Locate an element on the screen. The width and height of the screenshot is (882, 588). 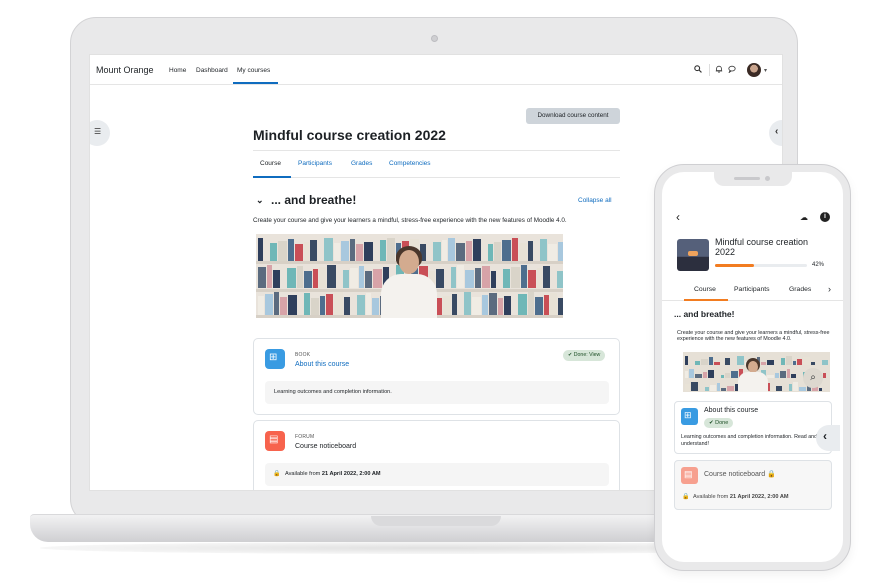
nav-dashboard: Dashboard is located at coordinates (212, 70).